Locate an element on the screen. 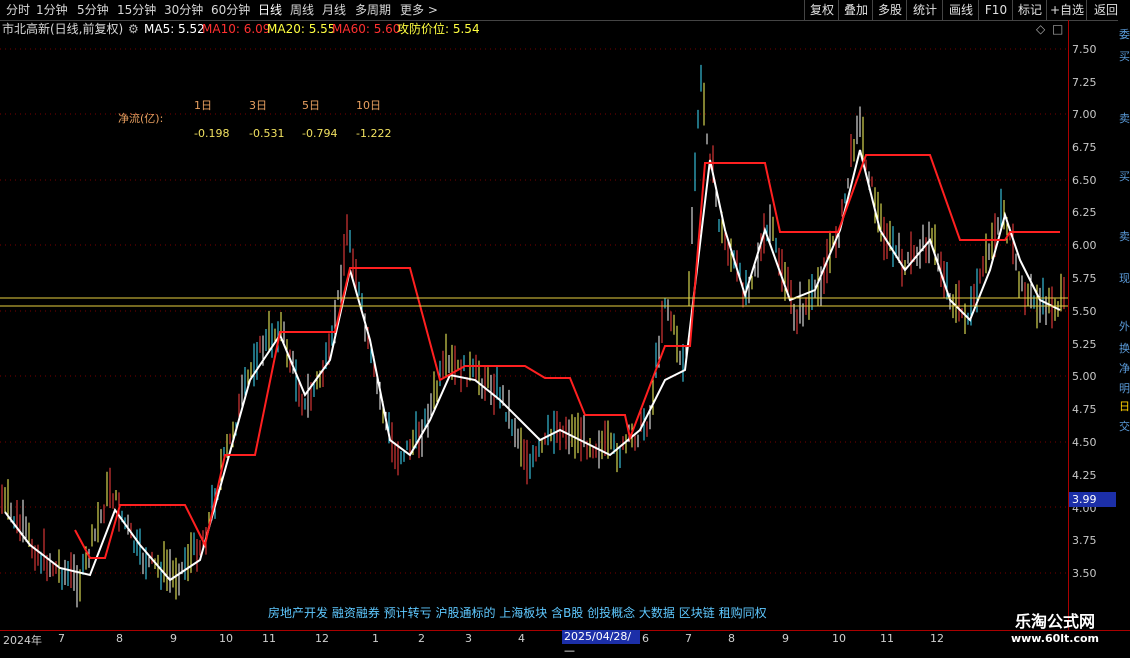 This screenshot has height=658, width=1130. y-label: 3.75 is located at coordinates (1084, 540).